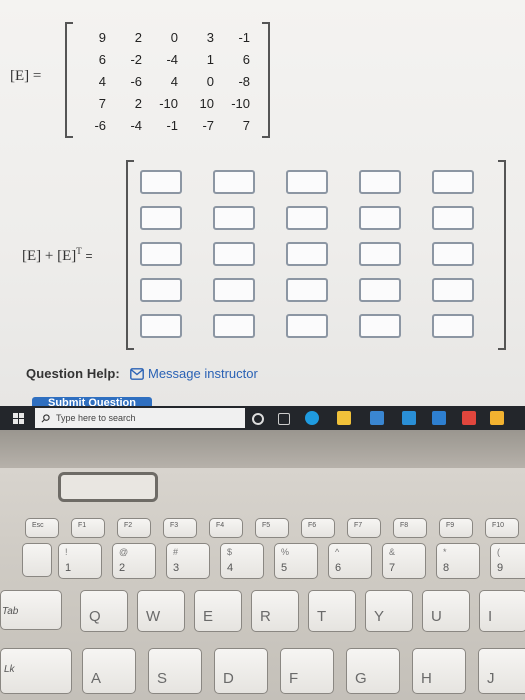  What do you see at coordinates (92, 401) in the screenshot?
I see `submit-question-button: Submit Question` at bounding box center [92, 401].